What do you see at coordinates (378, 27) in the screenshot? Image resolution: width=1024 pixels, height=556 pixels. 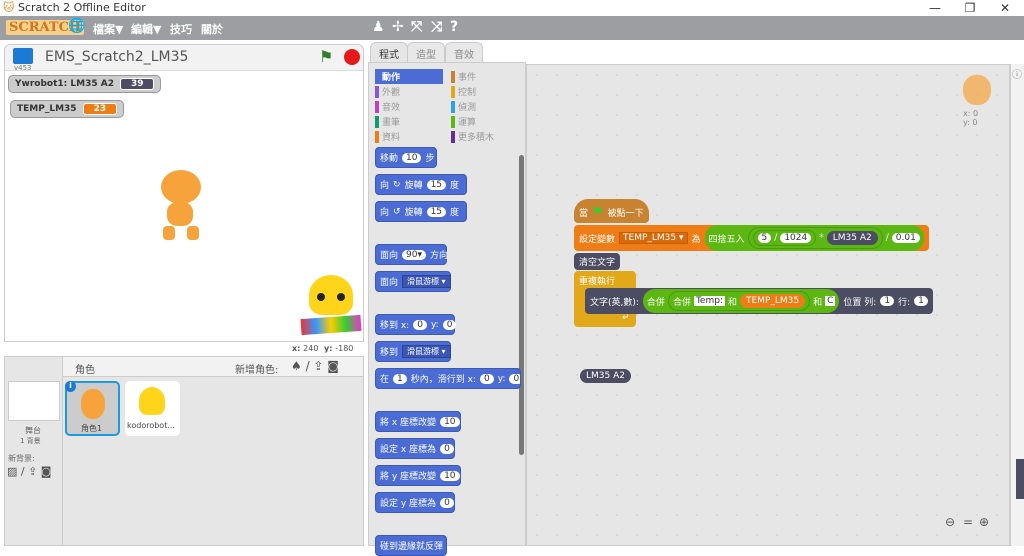 I see `duplicate-icon: ♟` at bounding box center [378, 27].